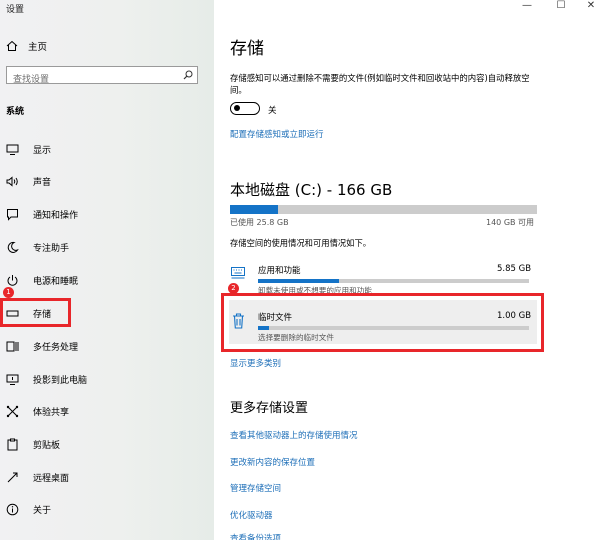 The height and width of the screenshot is (540, 600). I want to click on configure-storage-sense-link: 配置存储感知或立即运行, so click(277, 134).